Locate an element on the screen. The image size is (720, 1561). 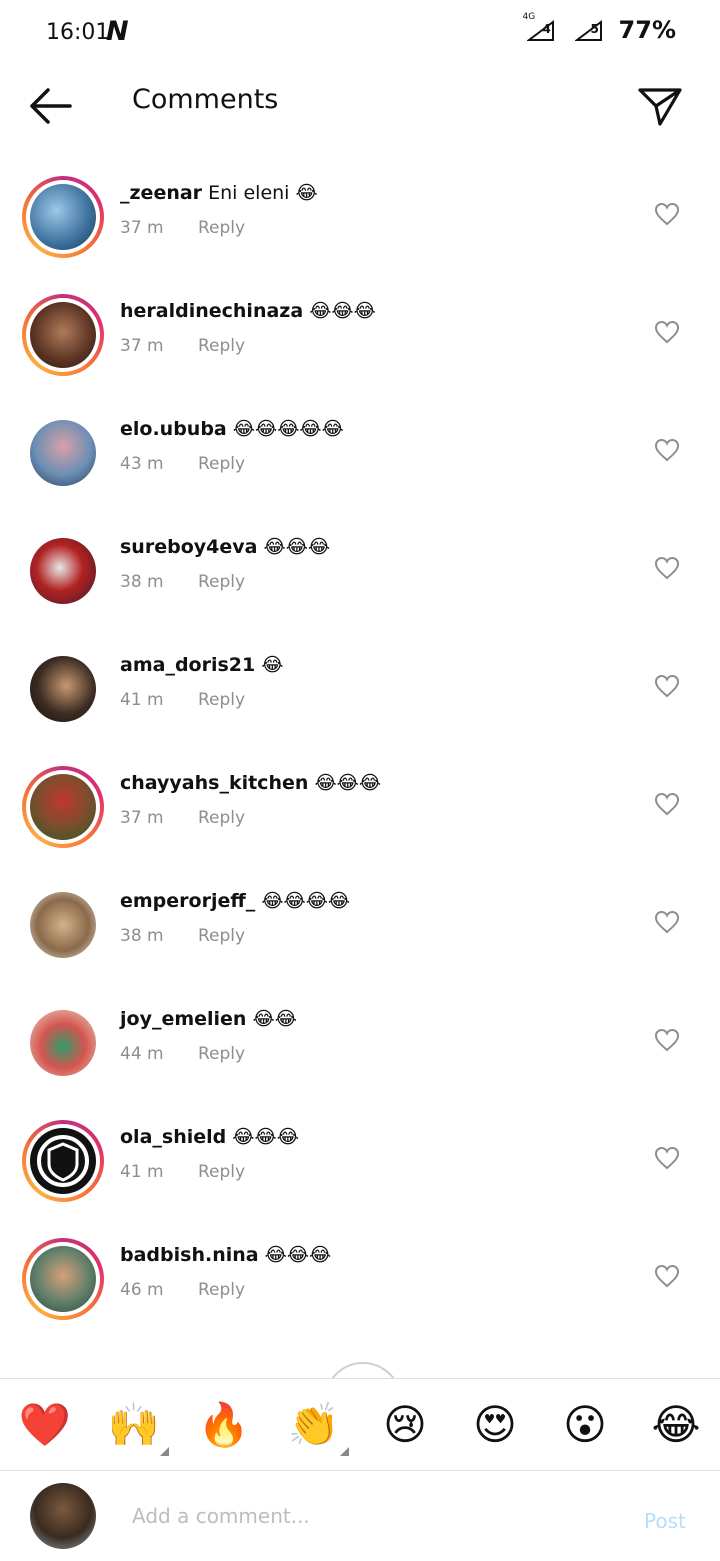
paper-plane-icon is located at coordinates (660, 107).